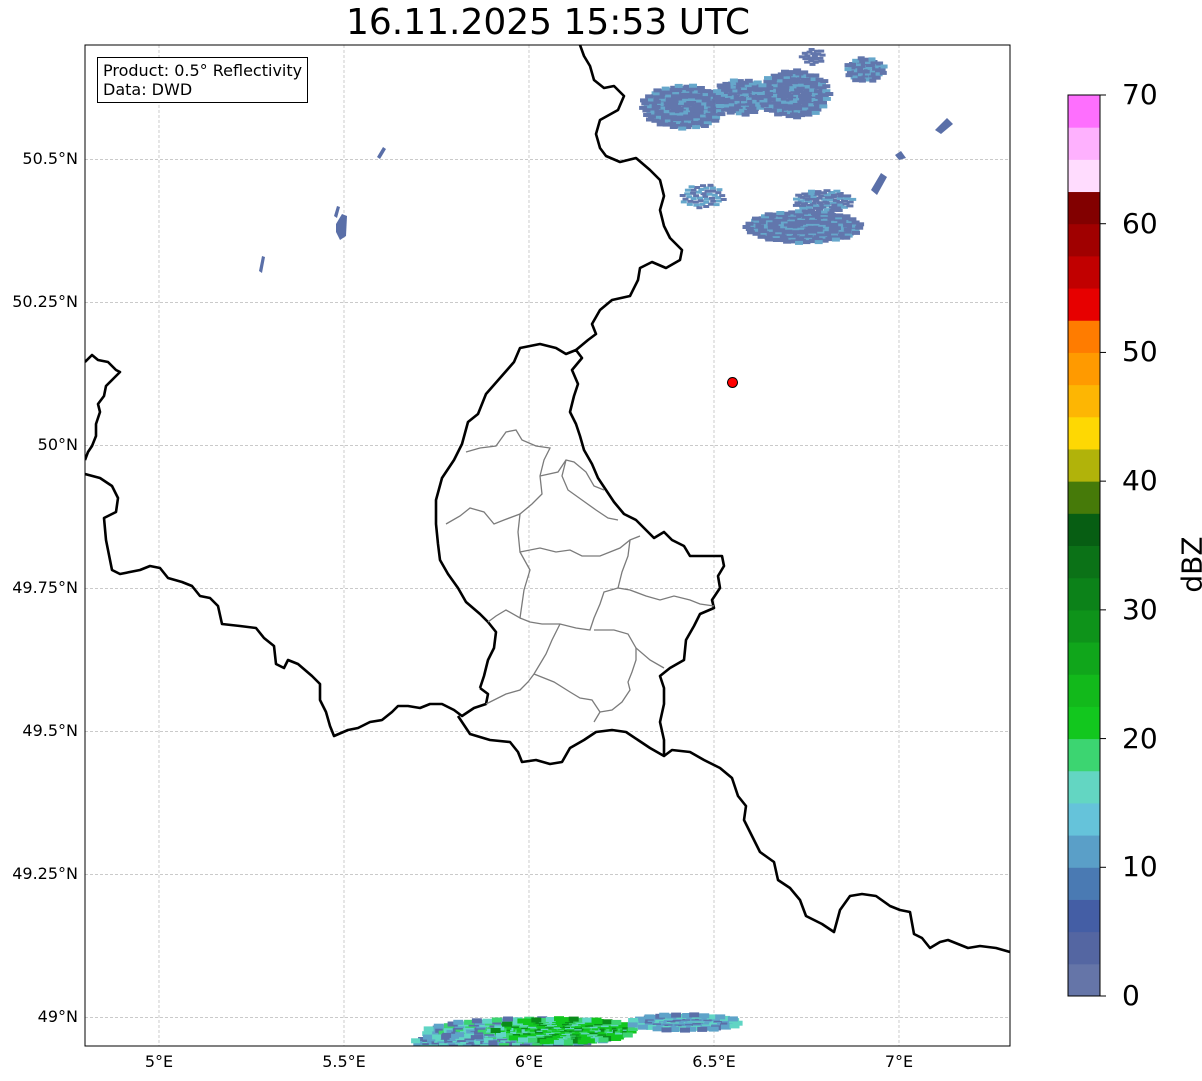 The height and width of the screenshot is (1081, 1202). I want to click on latitude-tick-label: 49.75°N, so click(45, 588).